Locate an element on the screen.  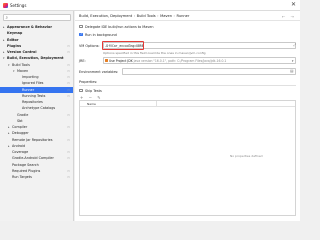
close-icon: ✕ is located at coordinates (293, 4).